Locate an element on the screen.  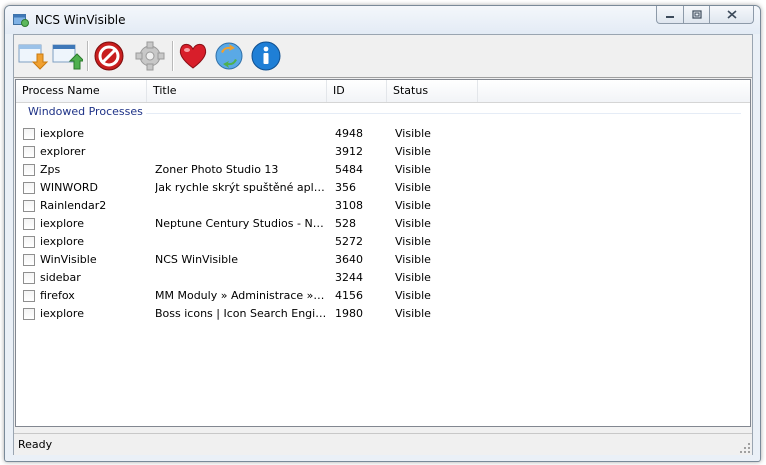
table-row: iexplore 4948 Visible is located at coordinates (383, 134).